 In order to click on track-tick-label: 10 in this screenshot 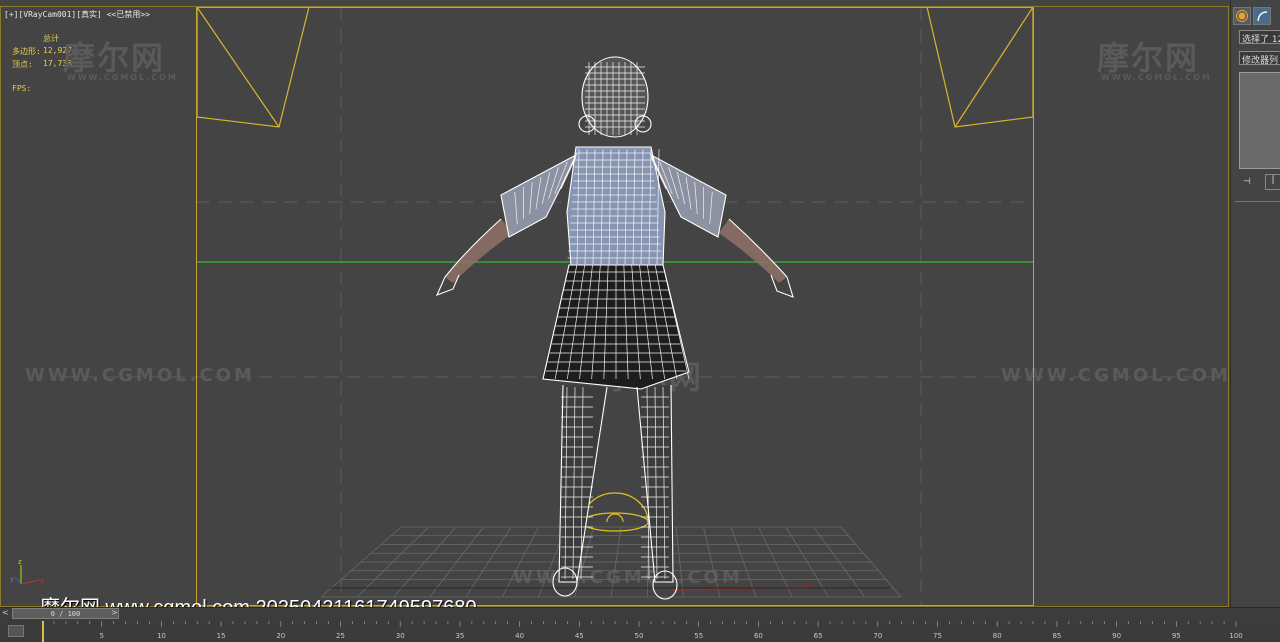, I will do `click(161, 636)`.